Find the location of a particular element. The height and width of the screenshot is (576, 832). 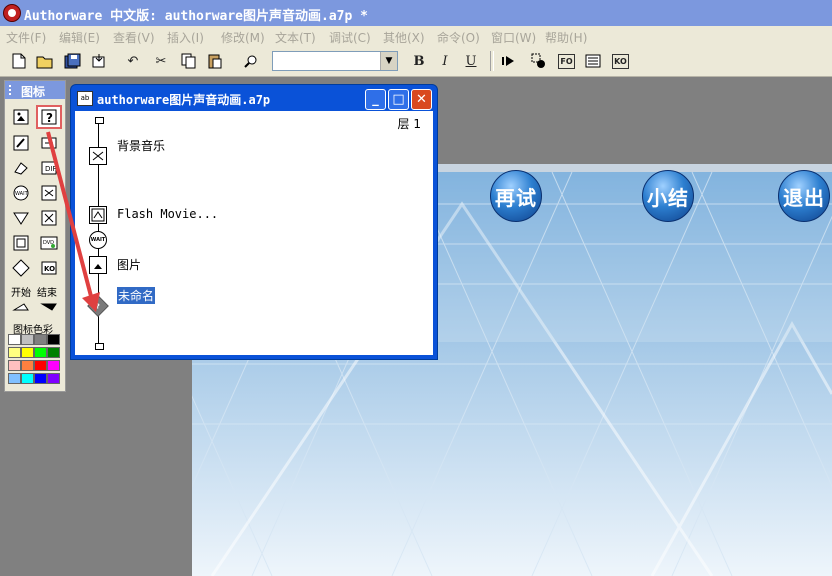

color-swatch-light-blue is located at coordinates (14, 378).